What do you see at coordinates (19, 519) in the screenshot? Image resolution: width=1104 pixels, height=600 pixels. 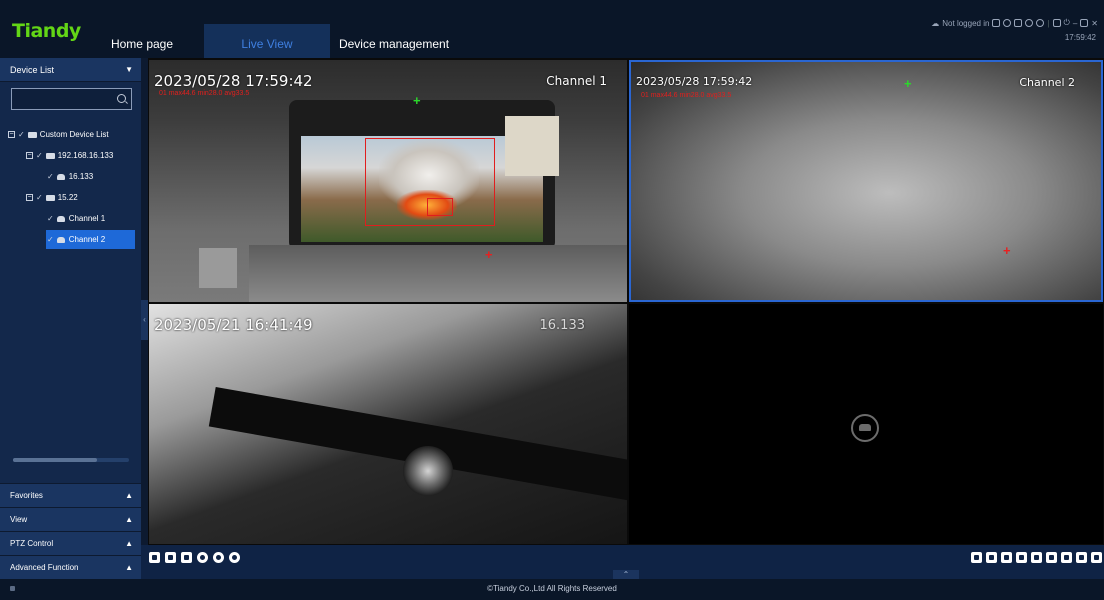 I see `panel-label: View` at bounding box center [19, 519].